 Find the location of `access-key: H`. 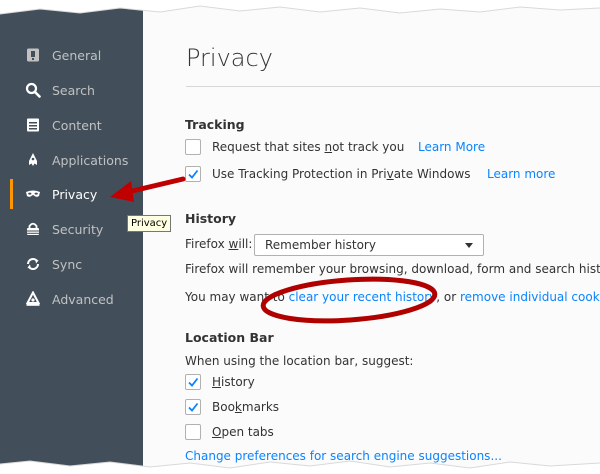

access-key: H is located at coordinates (217, 382).